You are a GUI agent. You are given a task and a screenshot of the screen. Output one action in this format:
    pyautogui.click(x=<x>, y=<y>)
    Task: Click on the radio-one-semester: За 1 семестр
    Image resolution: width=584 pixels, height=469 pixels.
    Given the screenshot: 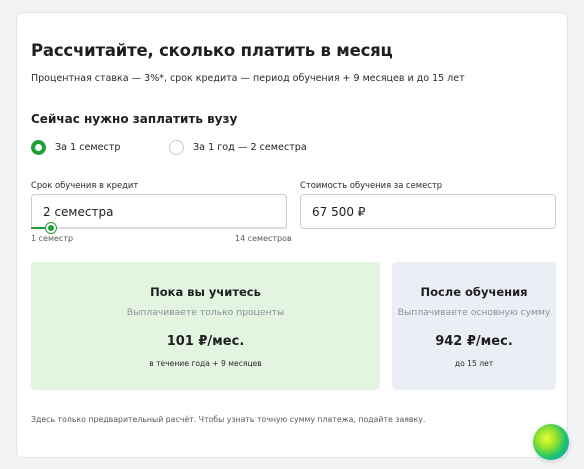 What is the action you would take?
    pyautogui.click(x=76, y=147)
    